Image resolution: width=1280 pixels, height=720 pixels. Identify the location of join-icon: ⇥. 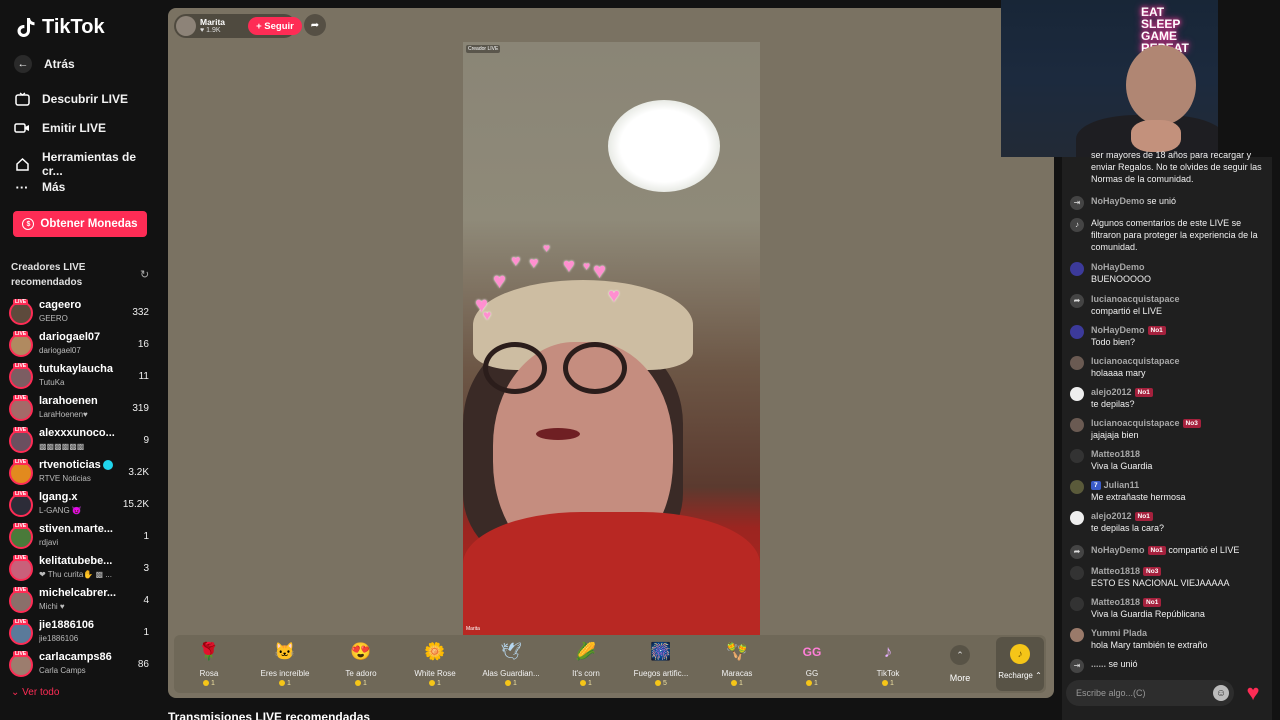
(1077, 666).